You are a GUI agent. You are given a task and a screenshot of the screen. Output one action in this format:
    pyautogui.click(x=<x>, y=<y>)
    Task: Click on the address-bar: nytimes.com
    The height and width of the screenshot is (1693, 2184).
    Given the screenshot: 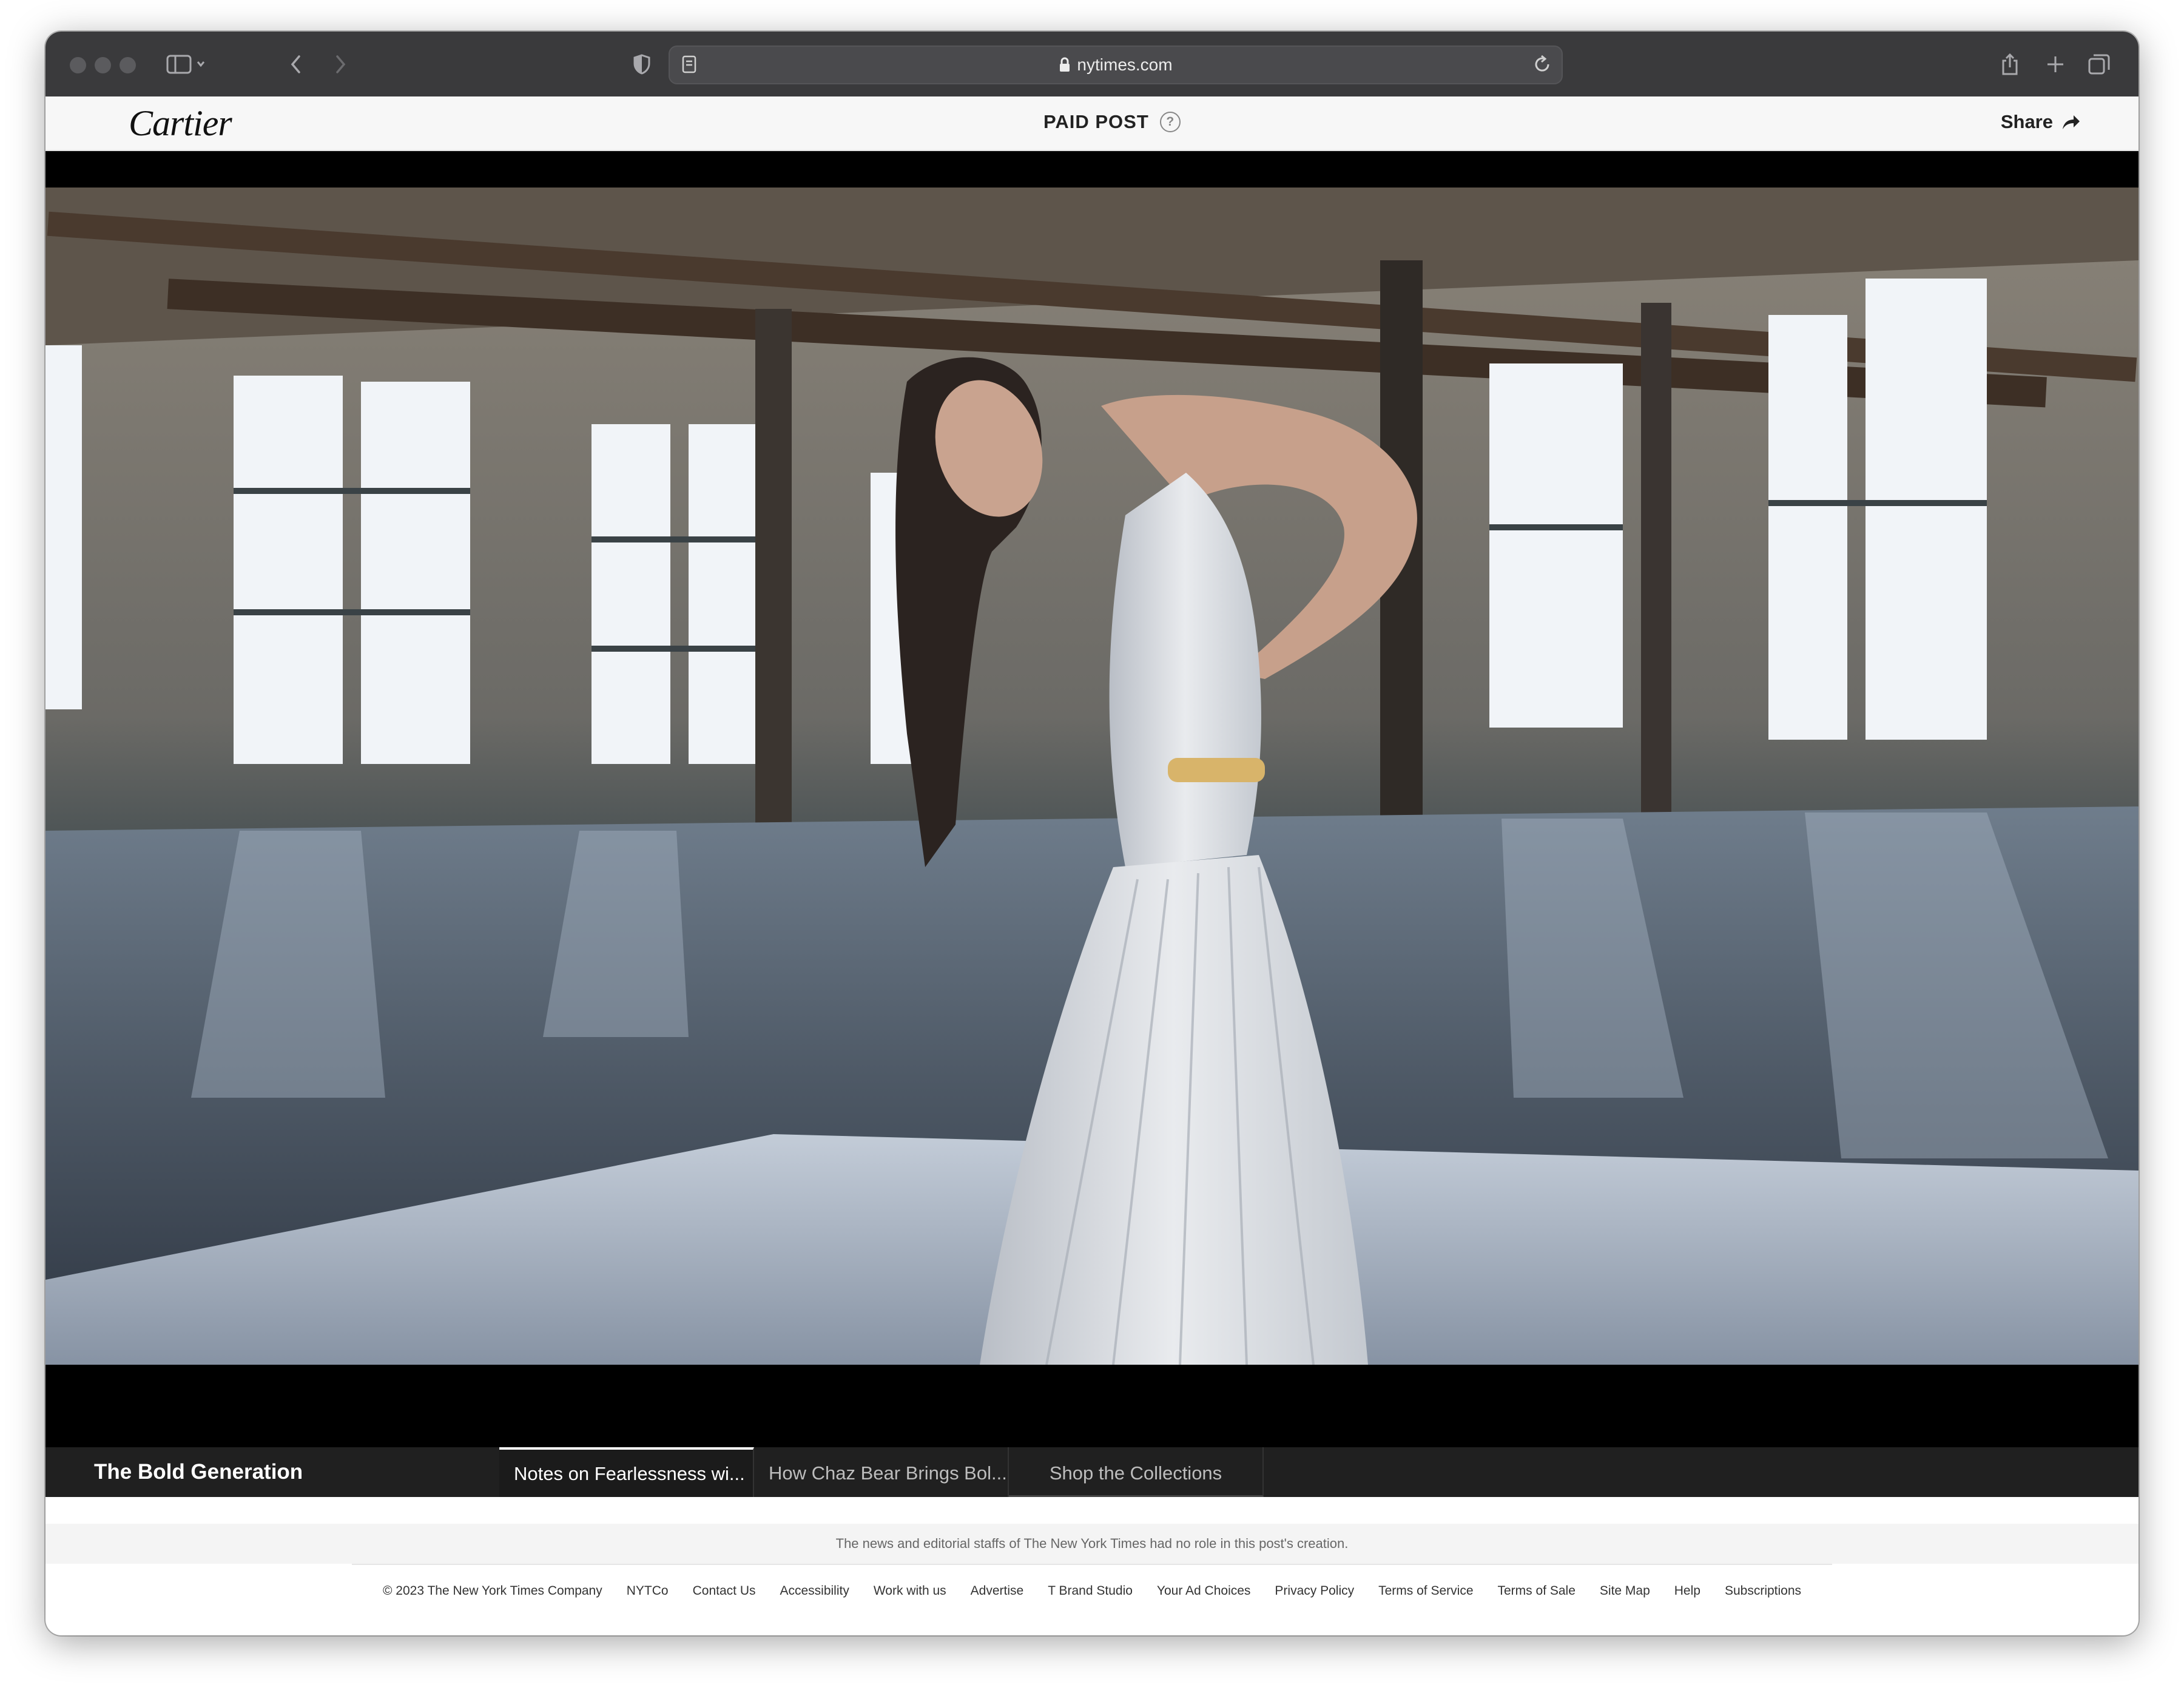 What is the action you would take?
    pyautogui.click(x=1116, y=65)
    